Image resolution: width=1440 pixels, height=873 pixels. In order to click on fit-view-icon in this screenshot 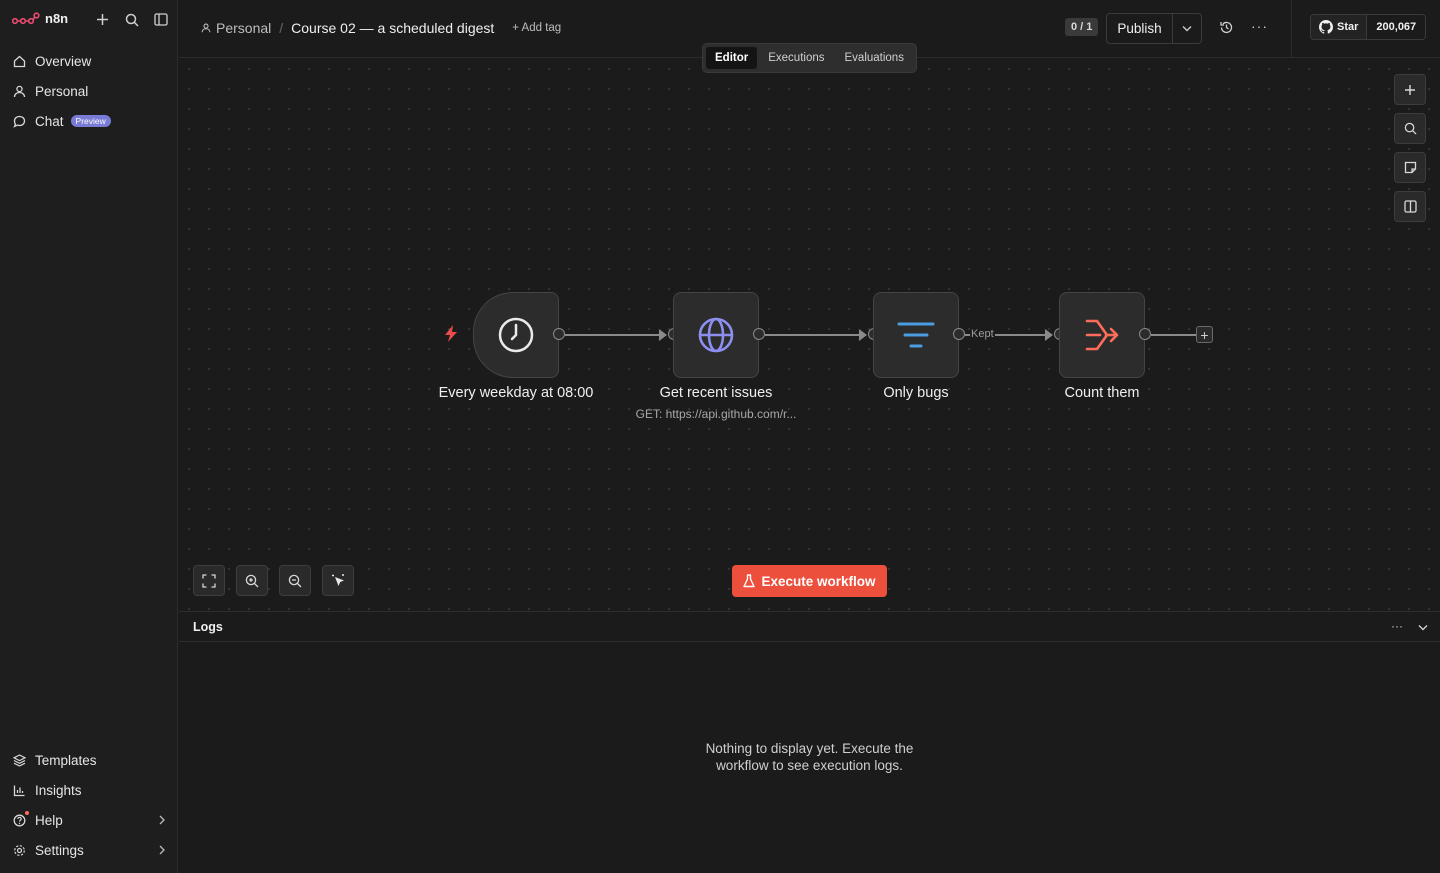, I will do `click(209, 580)`.